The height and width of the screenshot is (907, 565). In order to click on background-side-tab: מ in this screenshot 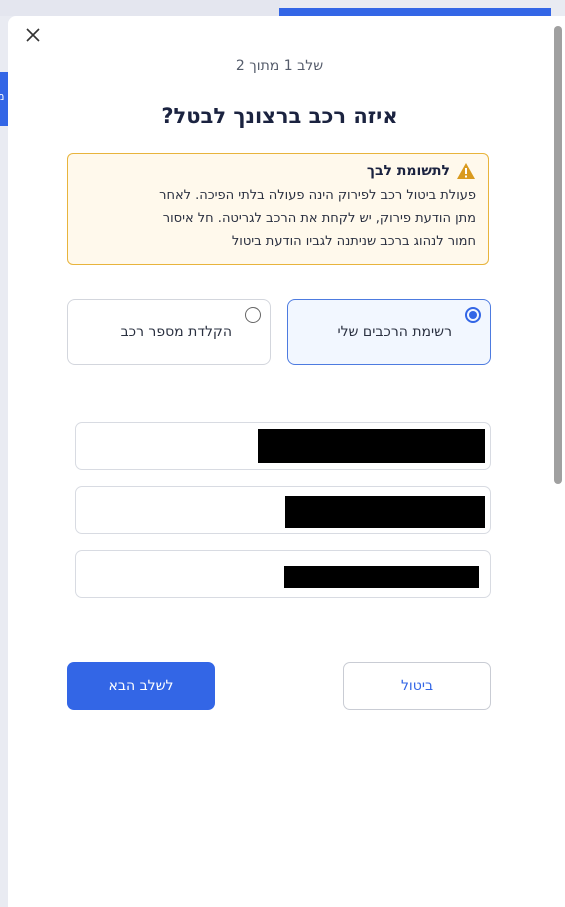, I will do `click(4, 99)`.